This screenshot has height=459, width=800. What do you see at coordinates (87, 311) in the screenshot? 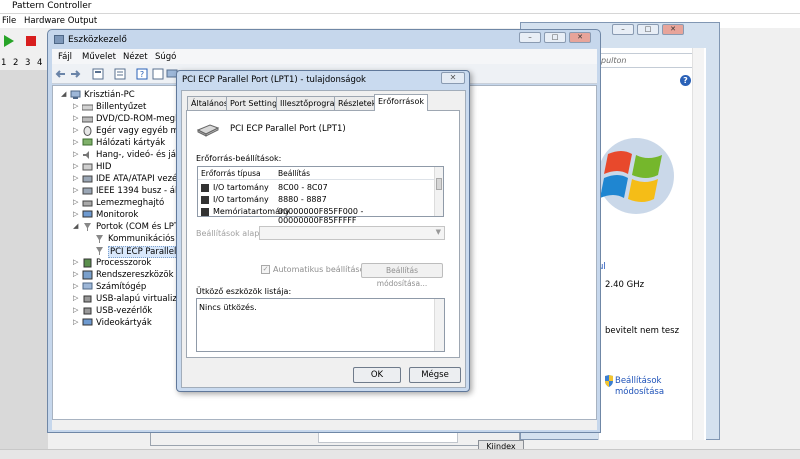
I see `usb-controller-icon` at bounding box center [87, 311].